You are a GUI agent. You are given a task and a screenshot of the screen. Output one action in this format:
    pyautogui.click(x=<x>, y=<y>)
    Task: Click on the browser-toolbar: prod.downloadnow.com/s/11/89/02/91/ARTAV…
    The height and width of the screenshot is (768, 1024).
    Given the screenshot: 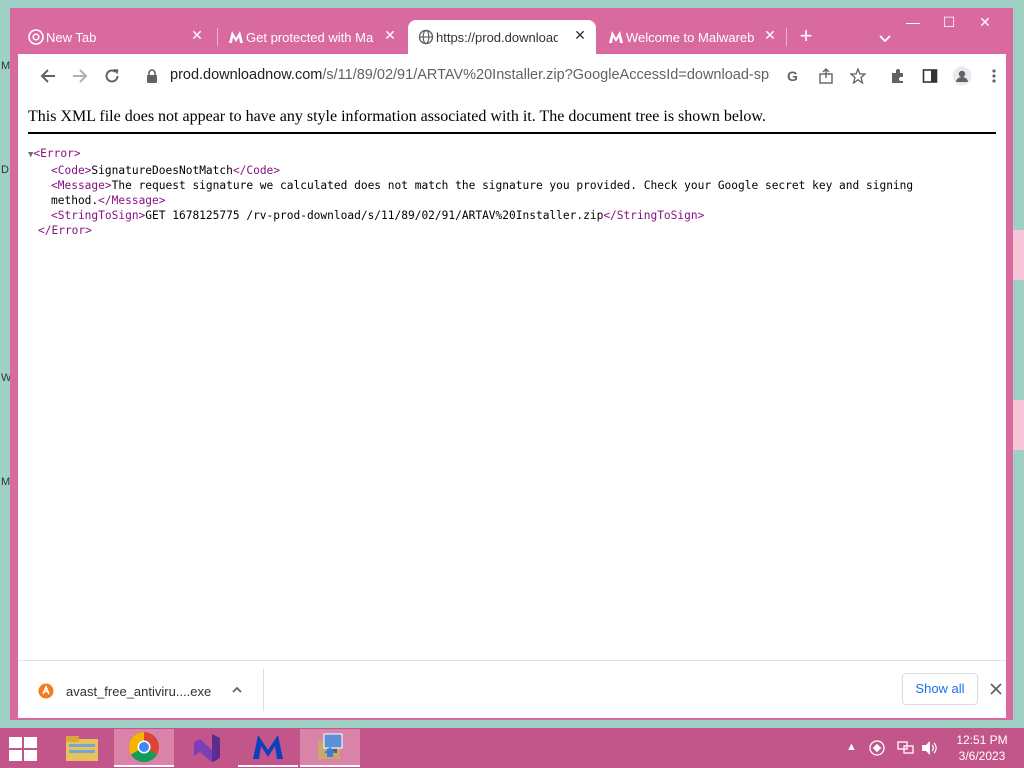 What is the action you would take?
    pyautogui.click(x=512, y=76)
    